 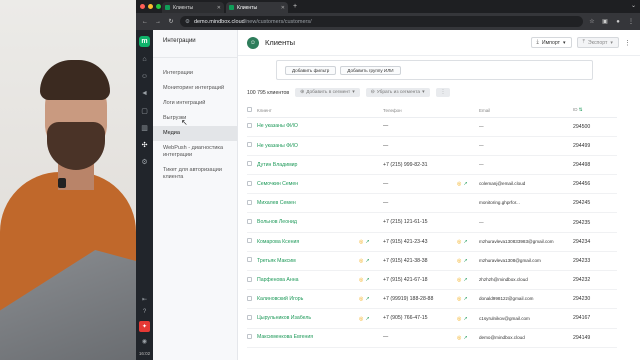 What do you see at coordinates (195, 174) in the screenshot?
I see `submenu-item-ticket: Тикет для авторизации клиента` at bounding box center [195, 174].